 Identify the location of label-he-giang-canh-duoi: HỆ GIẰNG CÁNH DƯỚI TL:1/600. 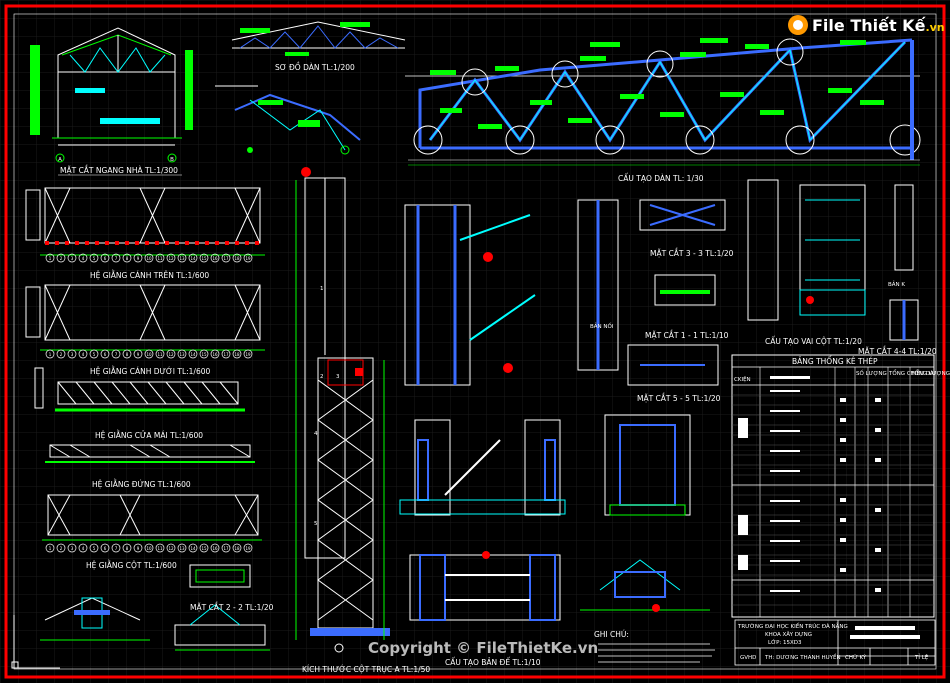
(150, 371).